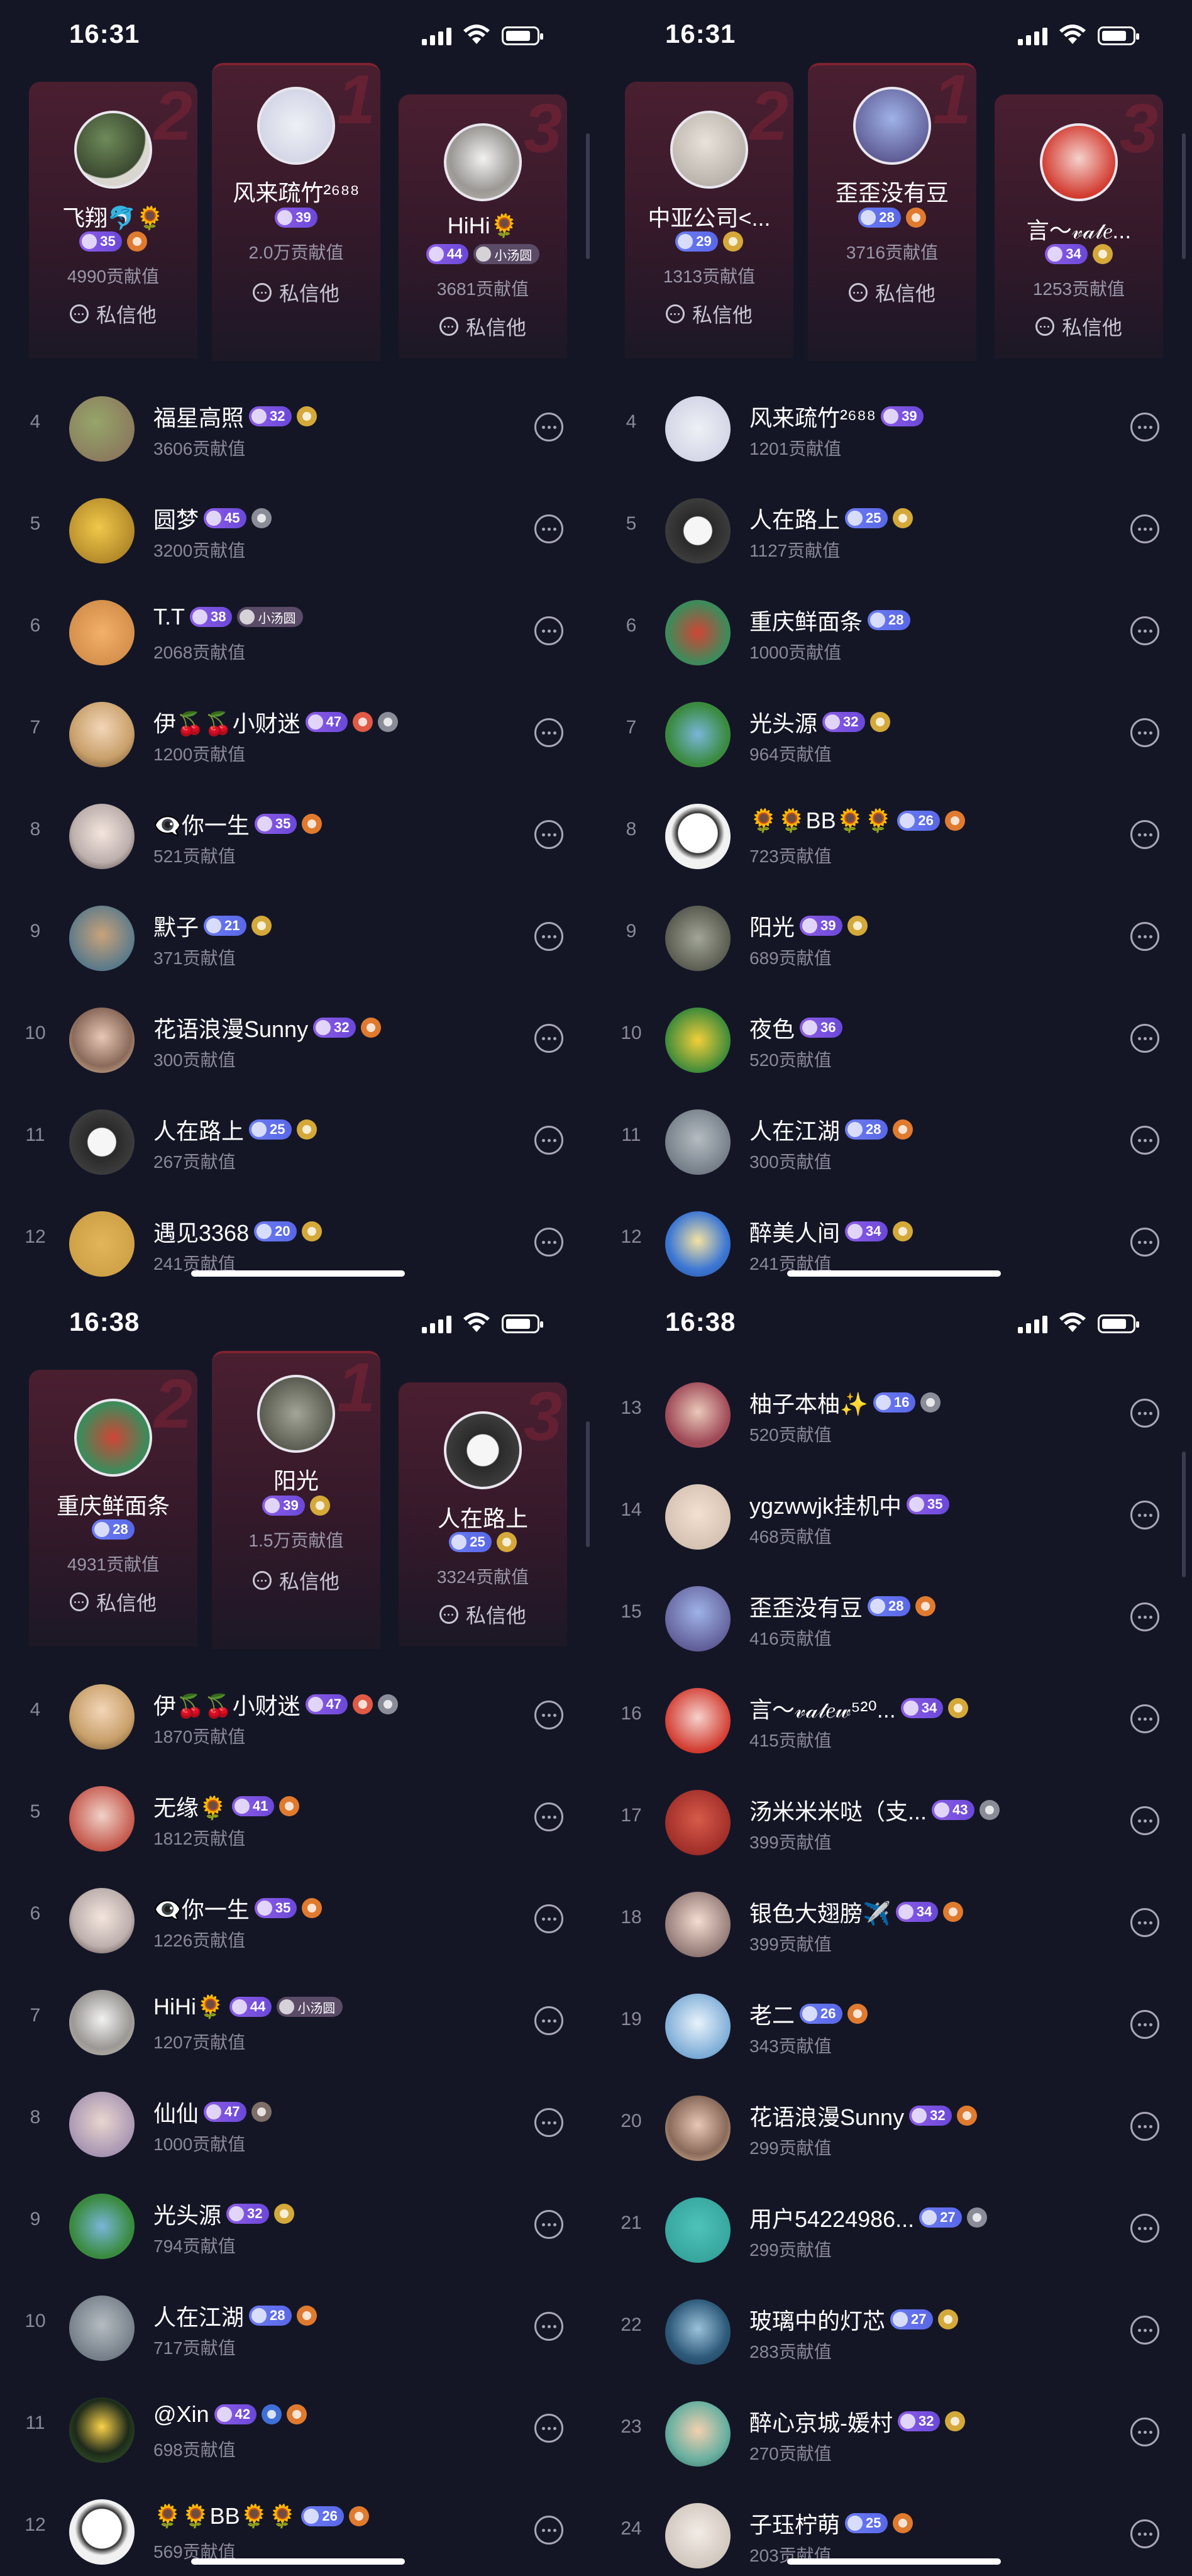  Describe the element at coordinates (298, 836) in the screenshot. I see `list-item: 8 👁‍🗨你一生 35 521贡献值` at that location.